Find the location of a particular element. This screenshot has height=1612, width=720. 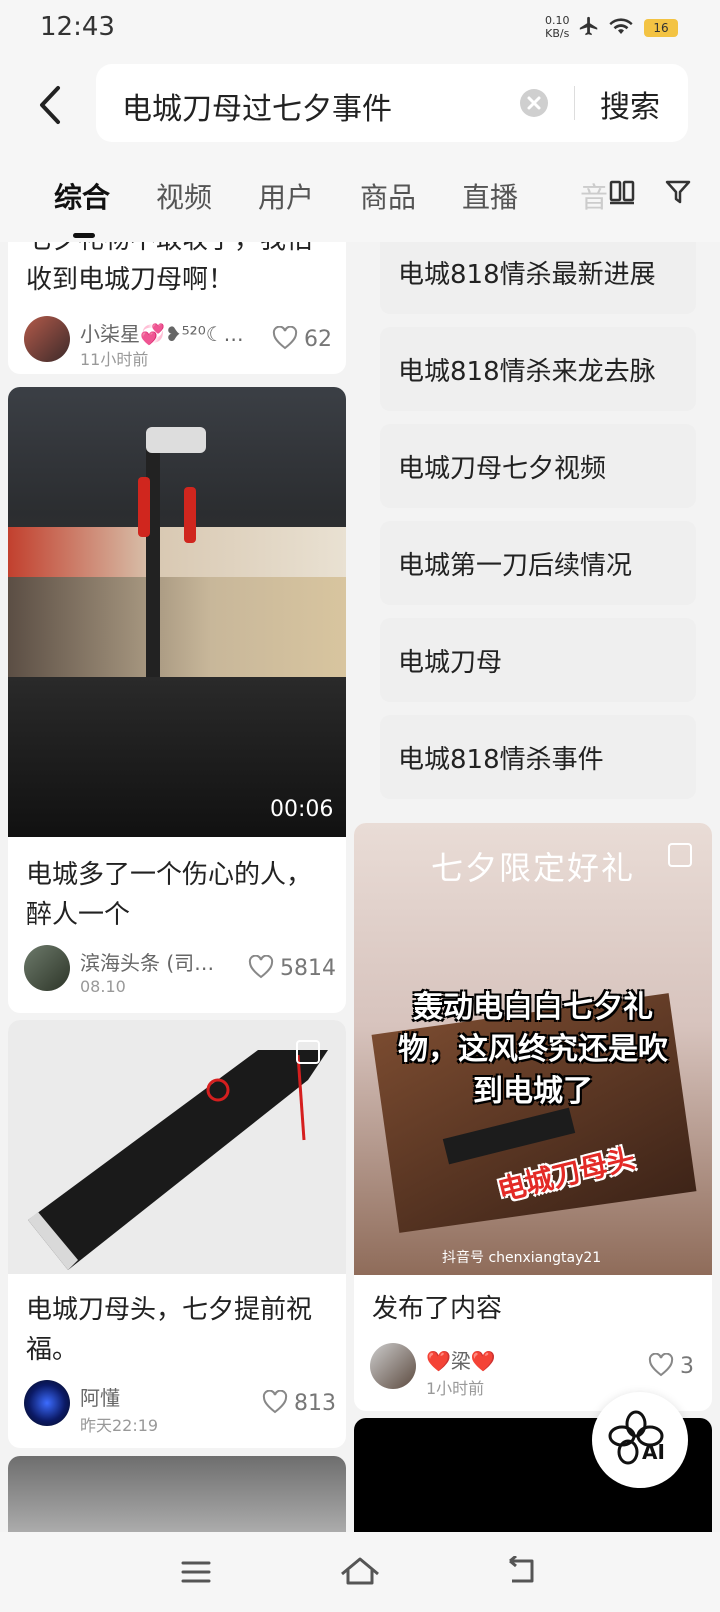

tab-general: 综合 is located at coordinates (82, 196).